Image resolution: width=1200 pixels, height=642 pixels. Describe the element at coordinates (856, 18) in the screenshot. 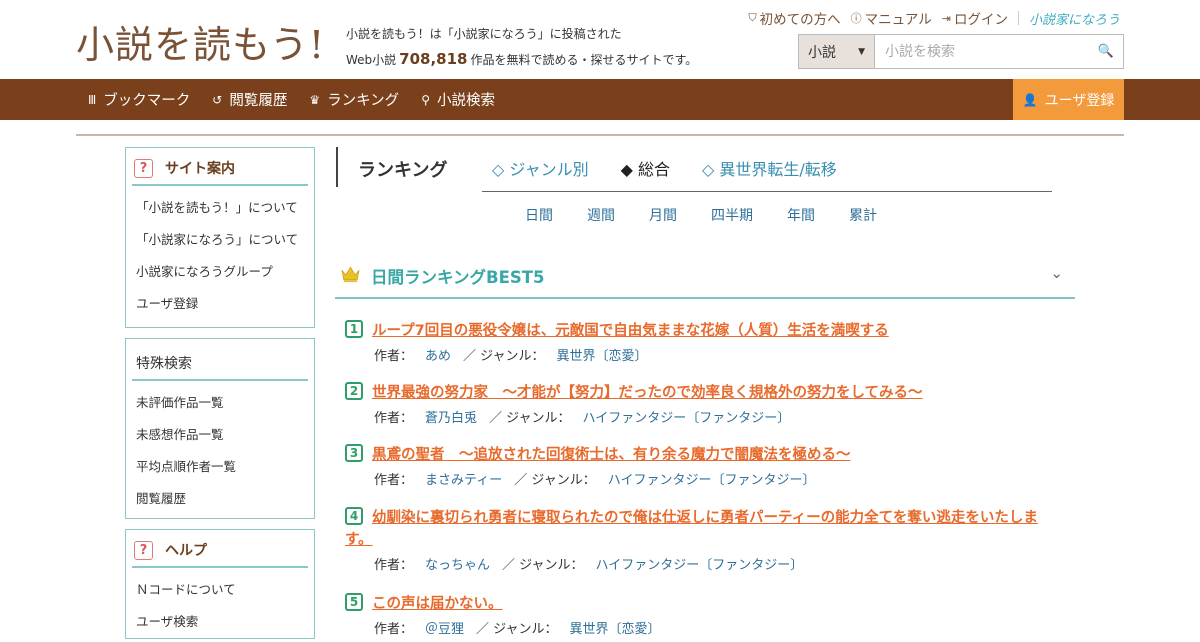

I see `question-circle-icon: ⓘ` at that location.